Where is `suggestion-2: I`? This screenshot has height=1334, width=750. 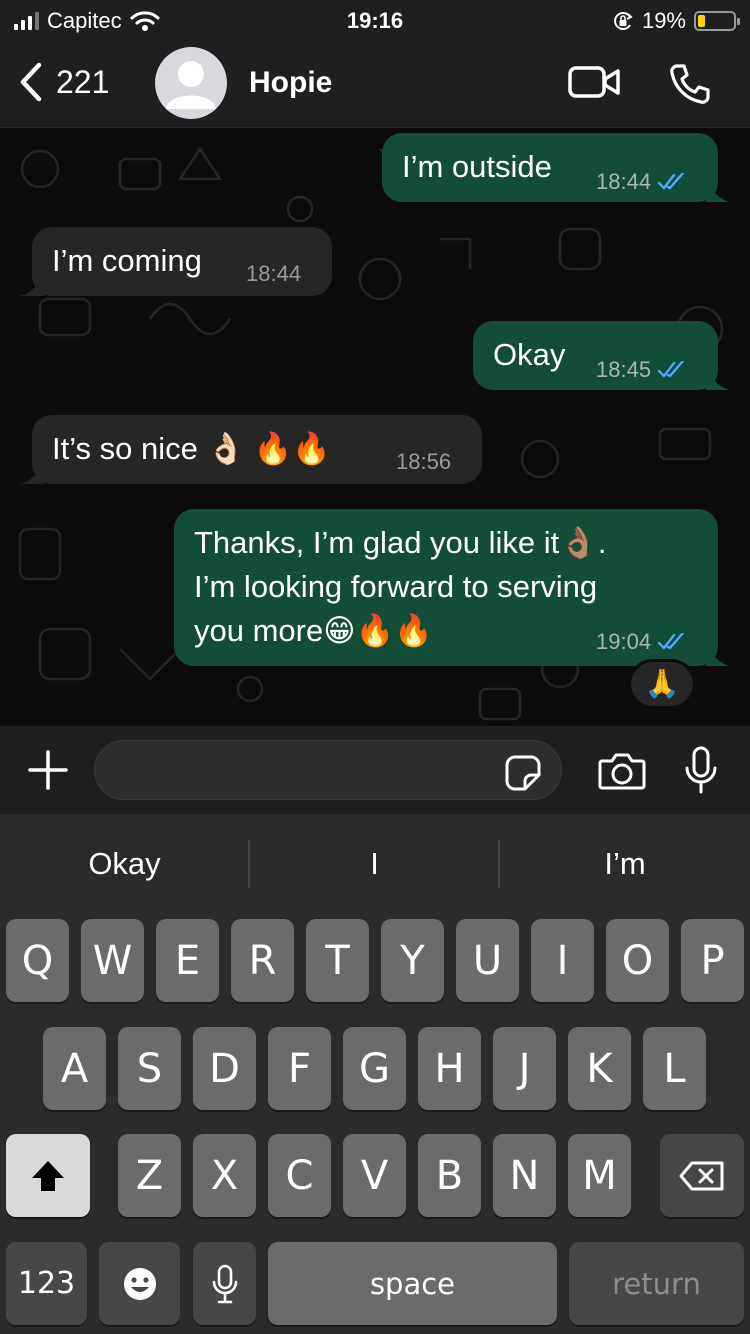
suggestion-2: I is located at coordinates (374, 864).